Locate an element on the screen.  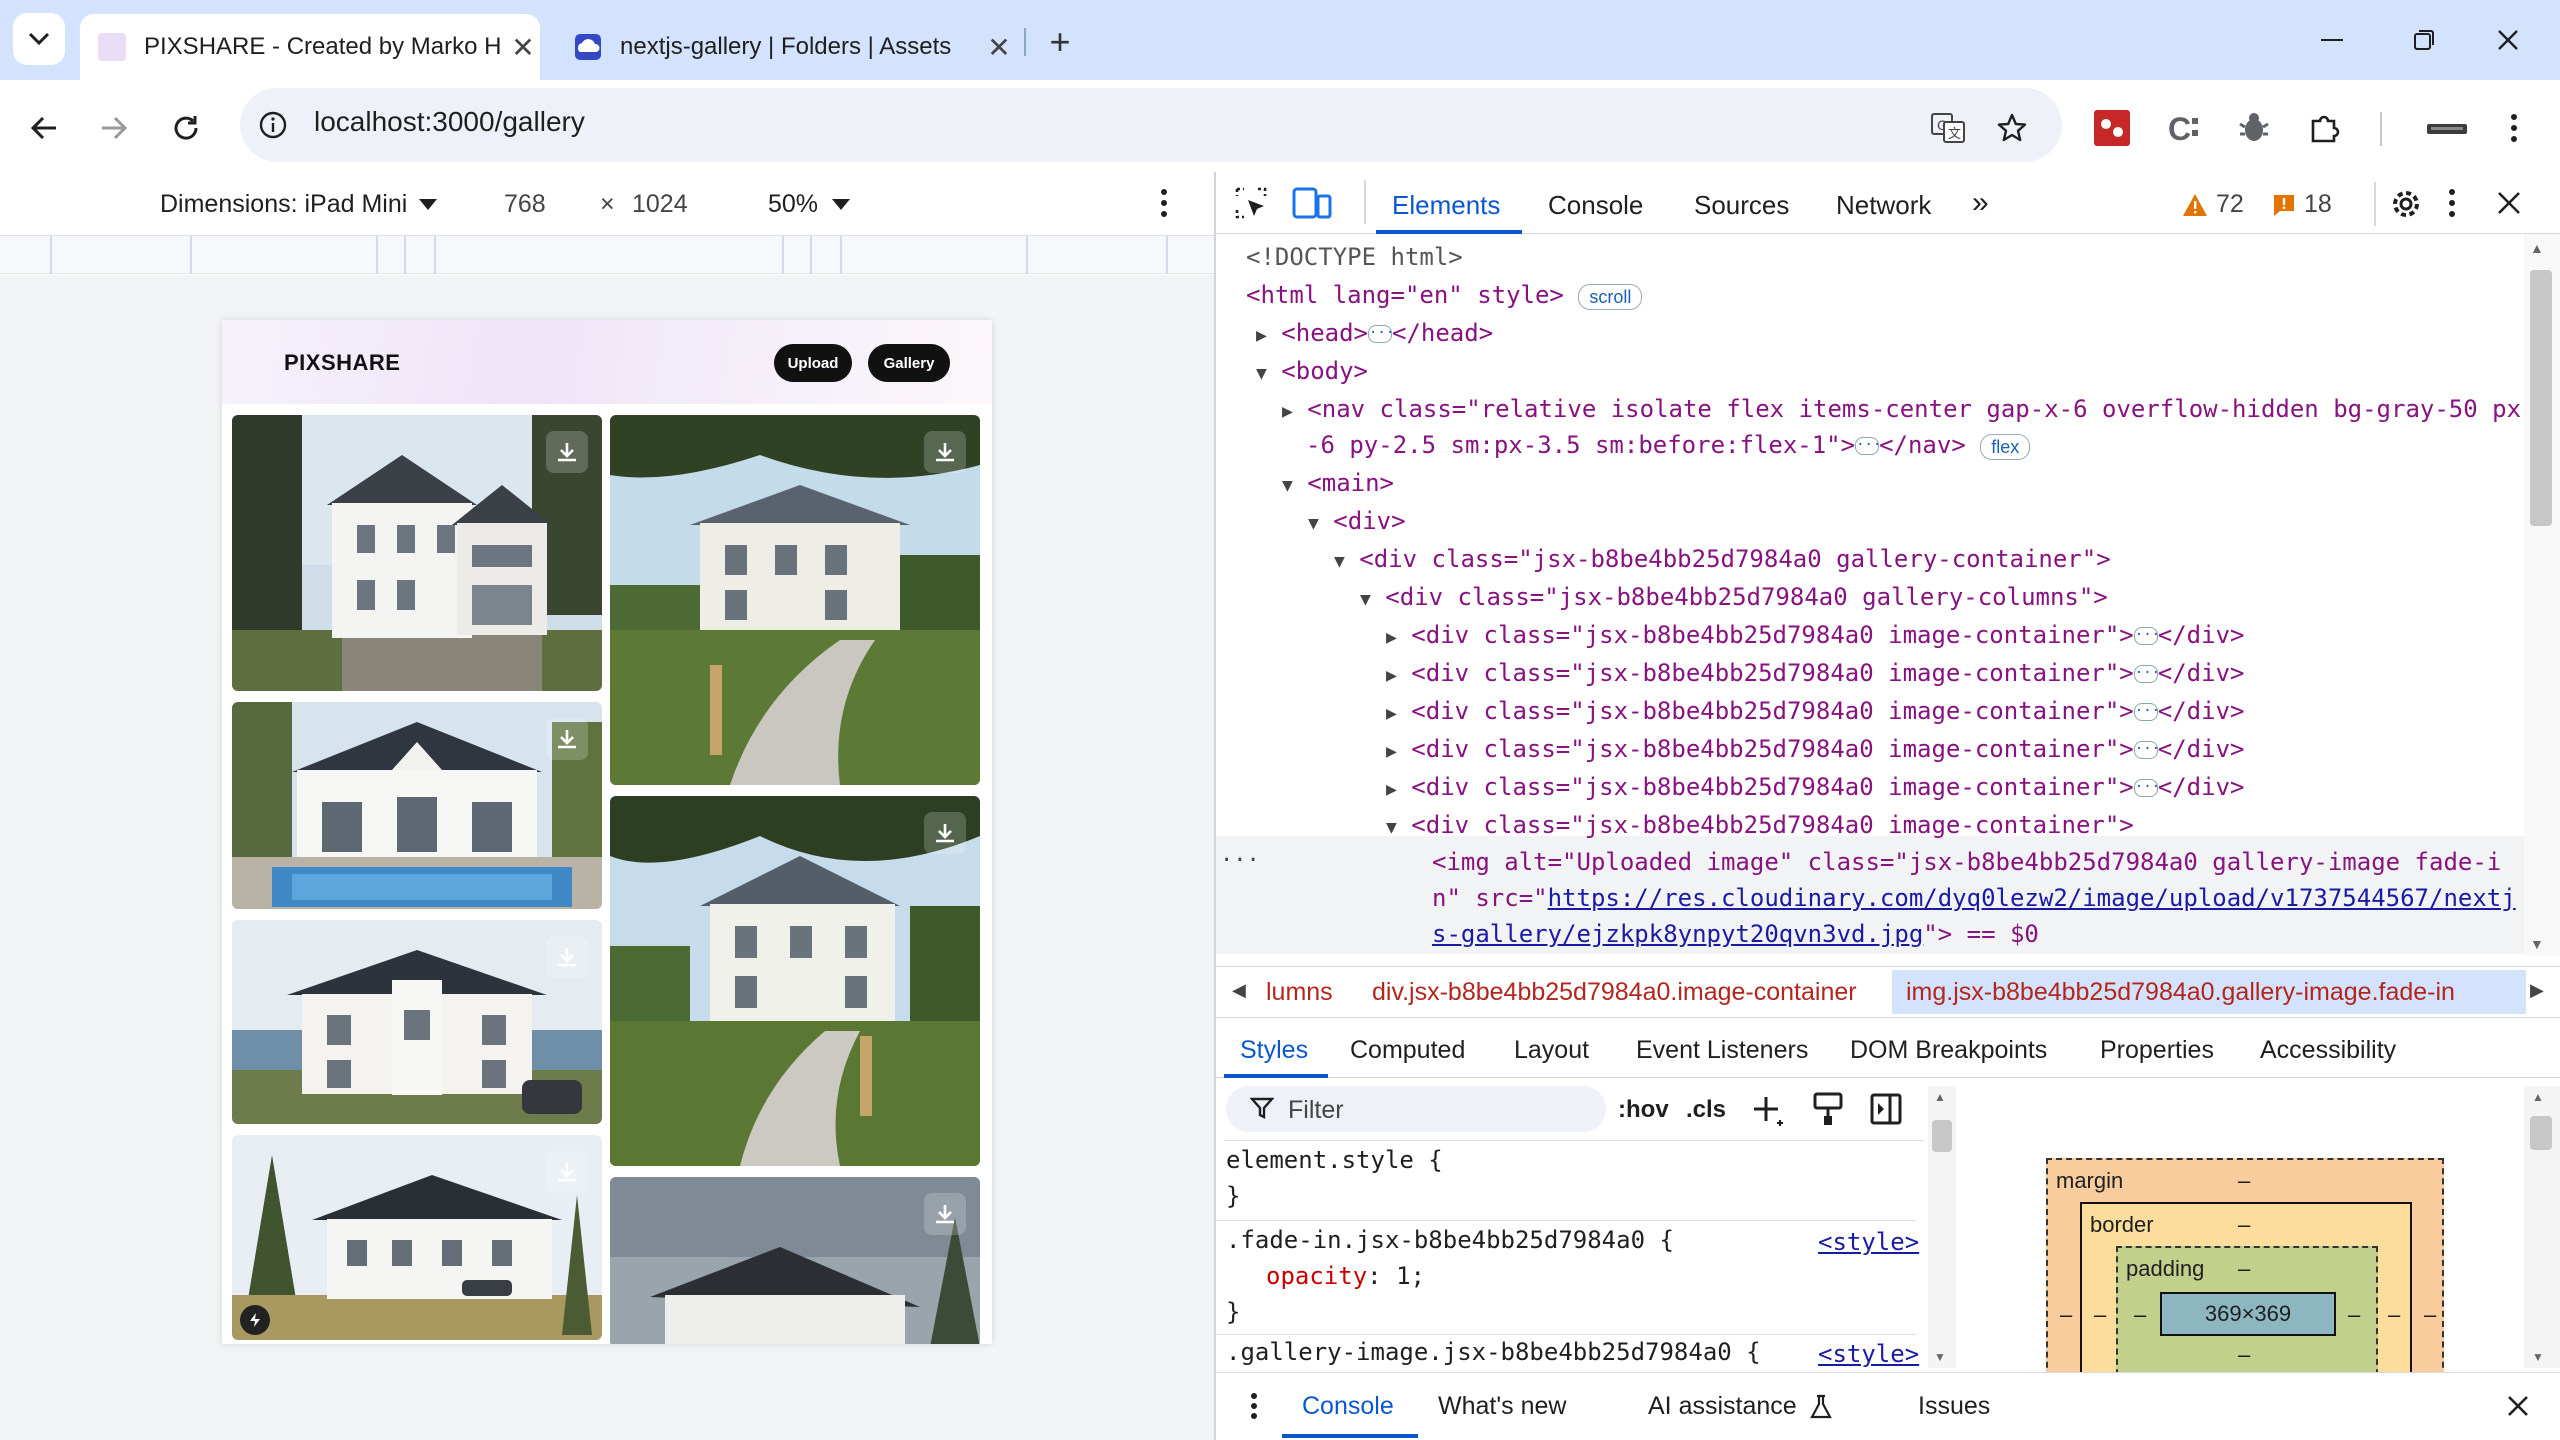
extensions-puzzle-icon is located at coordinates (2324, 128).